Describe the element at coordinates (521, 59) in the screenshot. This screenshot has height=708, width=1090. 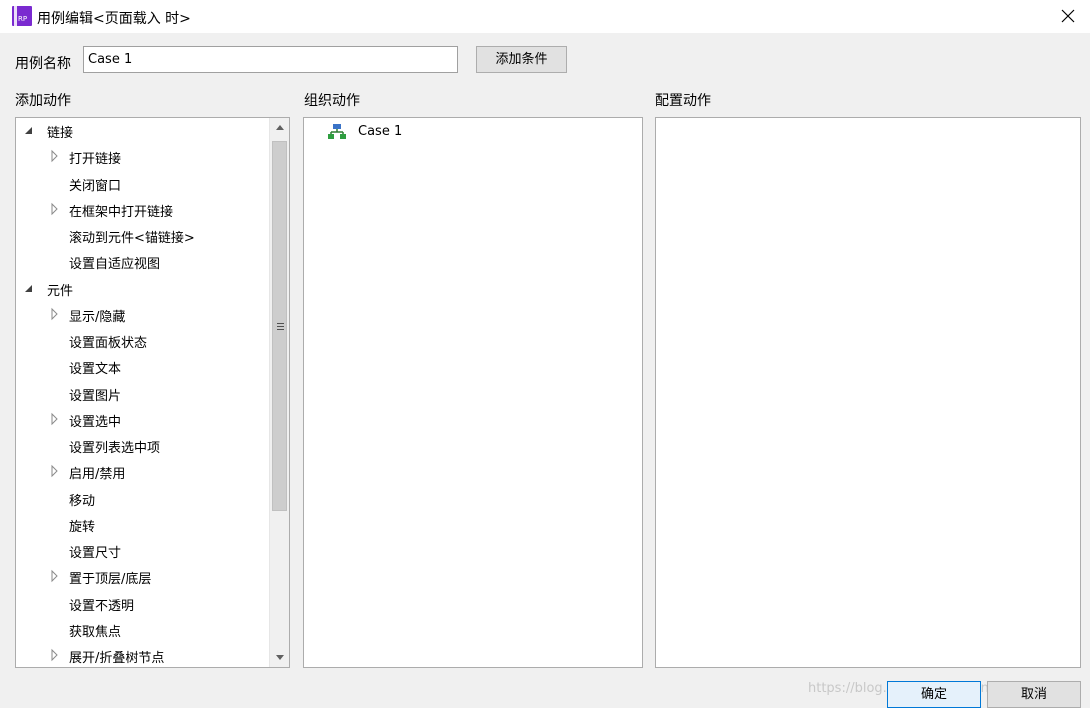
I see `add-condition-button: 添加条件` at that location.